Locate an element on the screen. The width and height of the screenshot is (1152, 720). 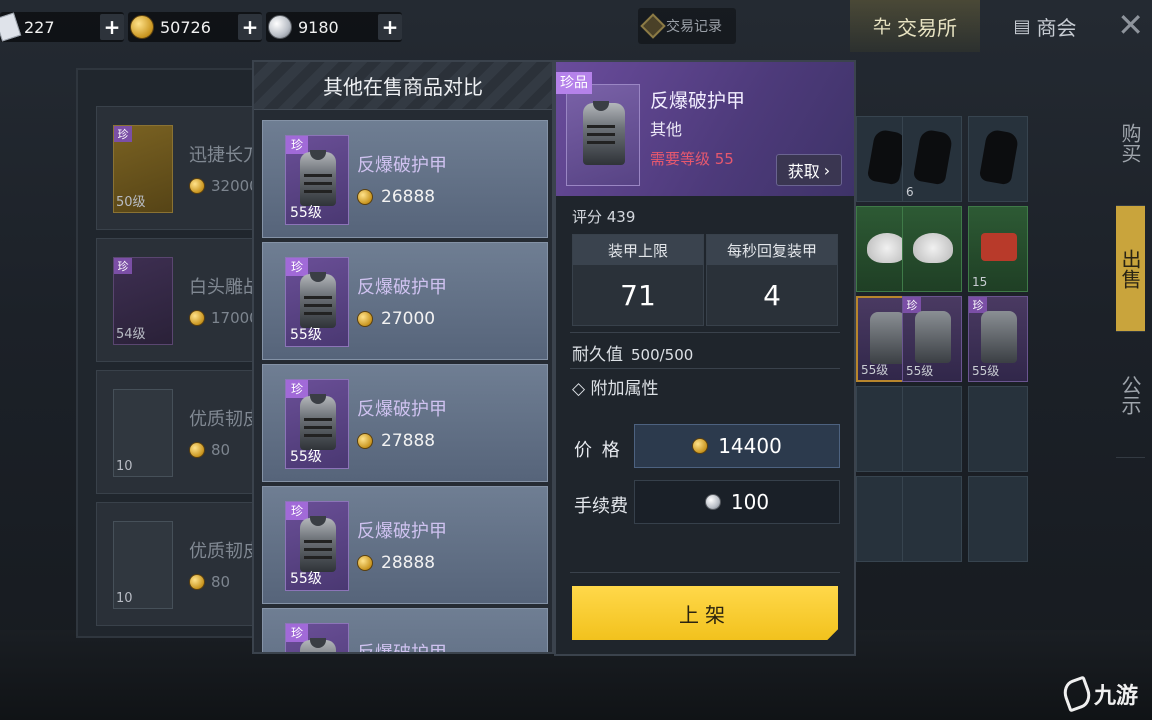
silver-amount: 9180 is located at coordinates (318, 27).